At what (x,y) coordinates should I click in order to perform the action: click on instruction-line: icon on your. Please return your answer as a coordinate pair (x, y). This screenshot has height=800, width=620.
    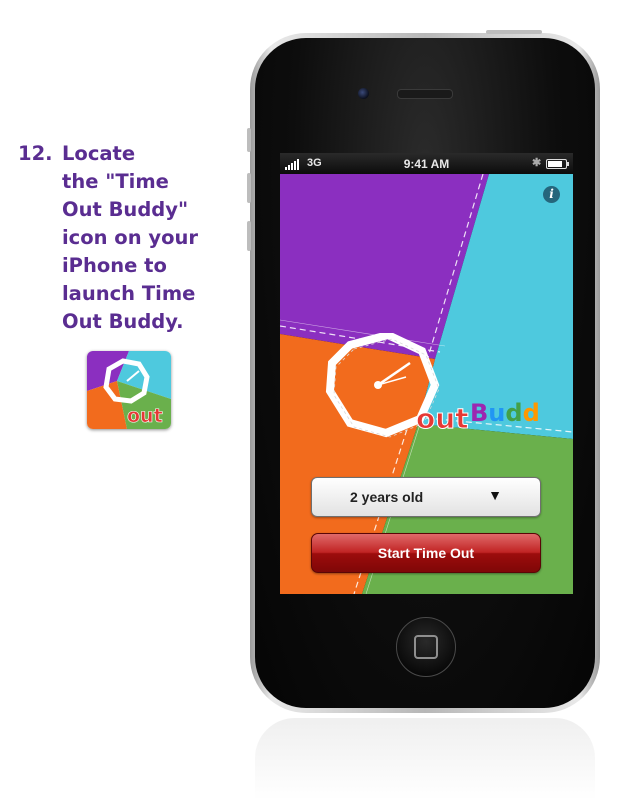
    Looking at the image, I should click on (130, 237).